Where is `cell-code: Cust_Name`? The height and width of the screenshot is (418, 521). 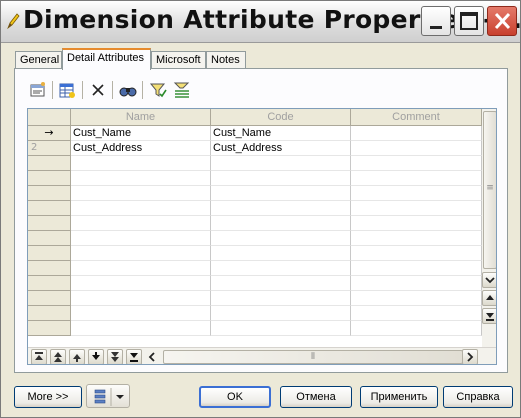 cell-code: Cust_Name is located at coordinates (281, 133).